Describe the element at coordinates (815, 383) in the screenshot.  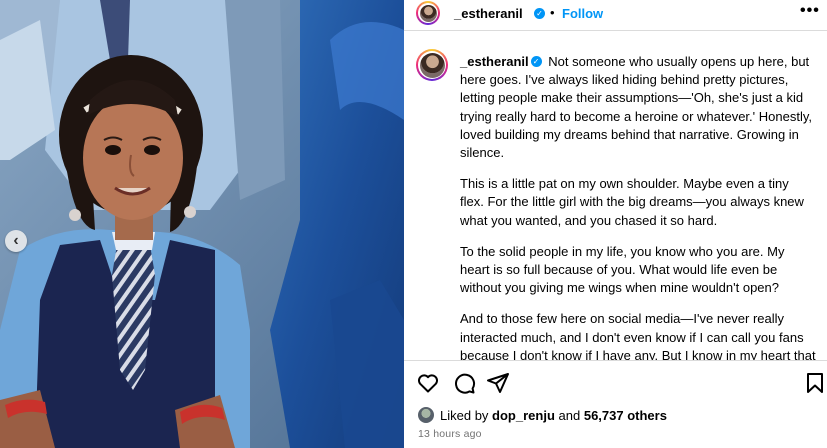
I see `bookmark-icon` at that location.